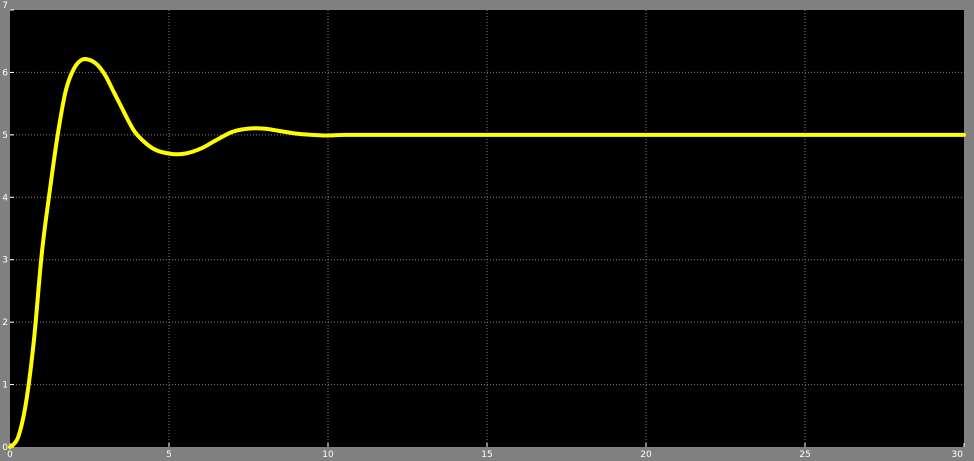 The width and height of the screenshot is (974, 461). I want to click on y-tick-label: 3, so click(5, 261).